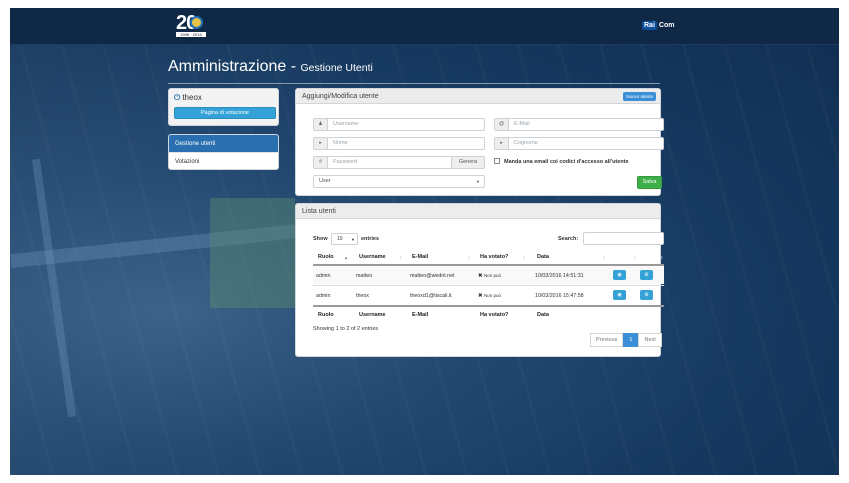 The height and width of the screenshot is (483, 849). Describe the element at coordinates (488, 306) in the screenshot. I see `table-footer-divider` at that location.